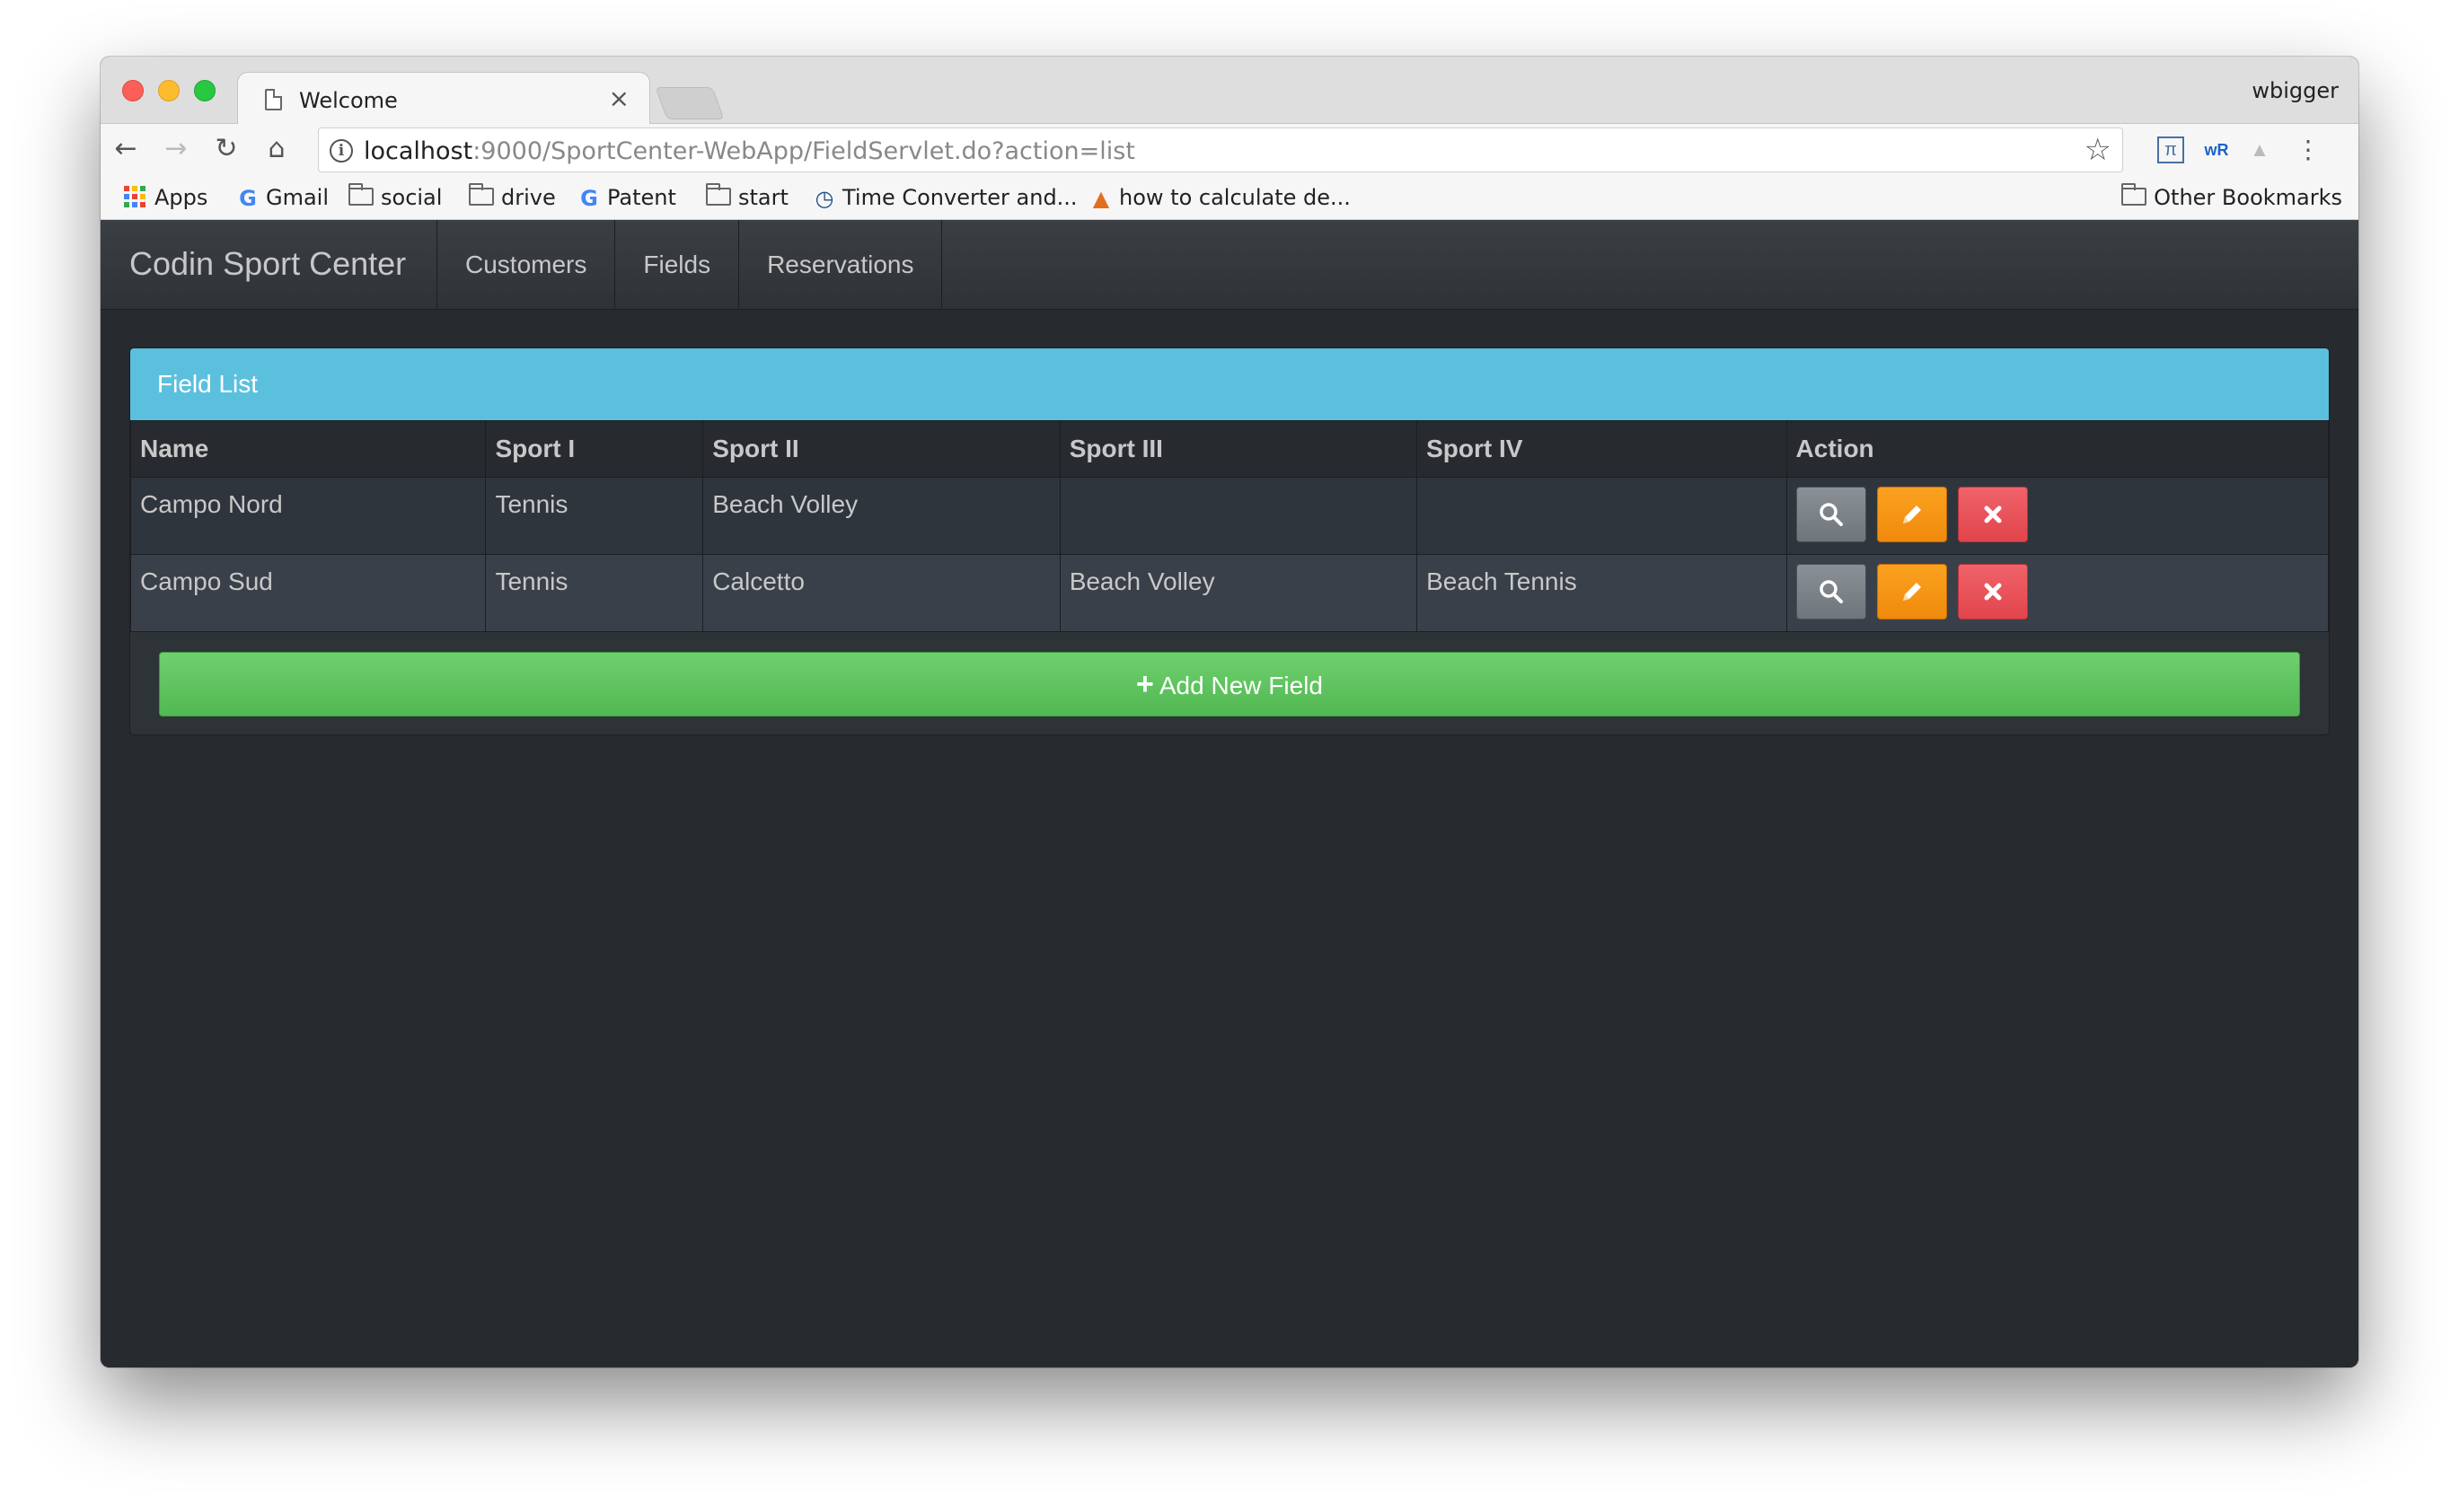  What do you see at coordinates (2216, 150) in the screenshot?
I see `wr-extension-icon: wR` at bounding box center [2216, 150].